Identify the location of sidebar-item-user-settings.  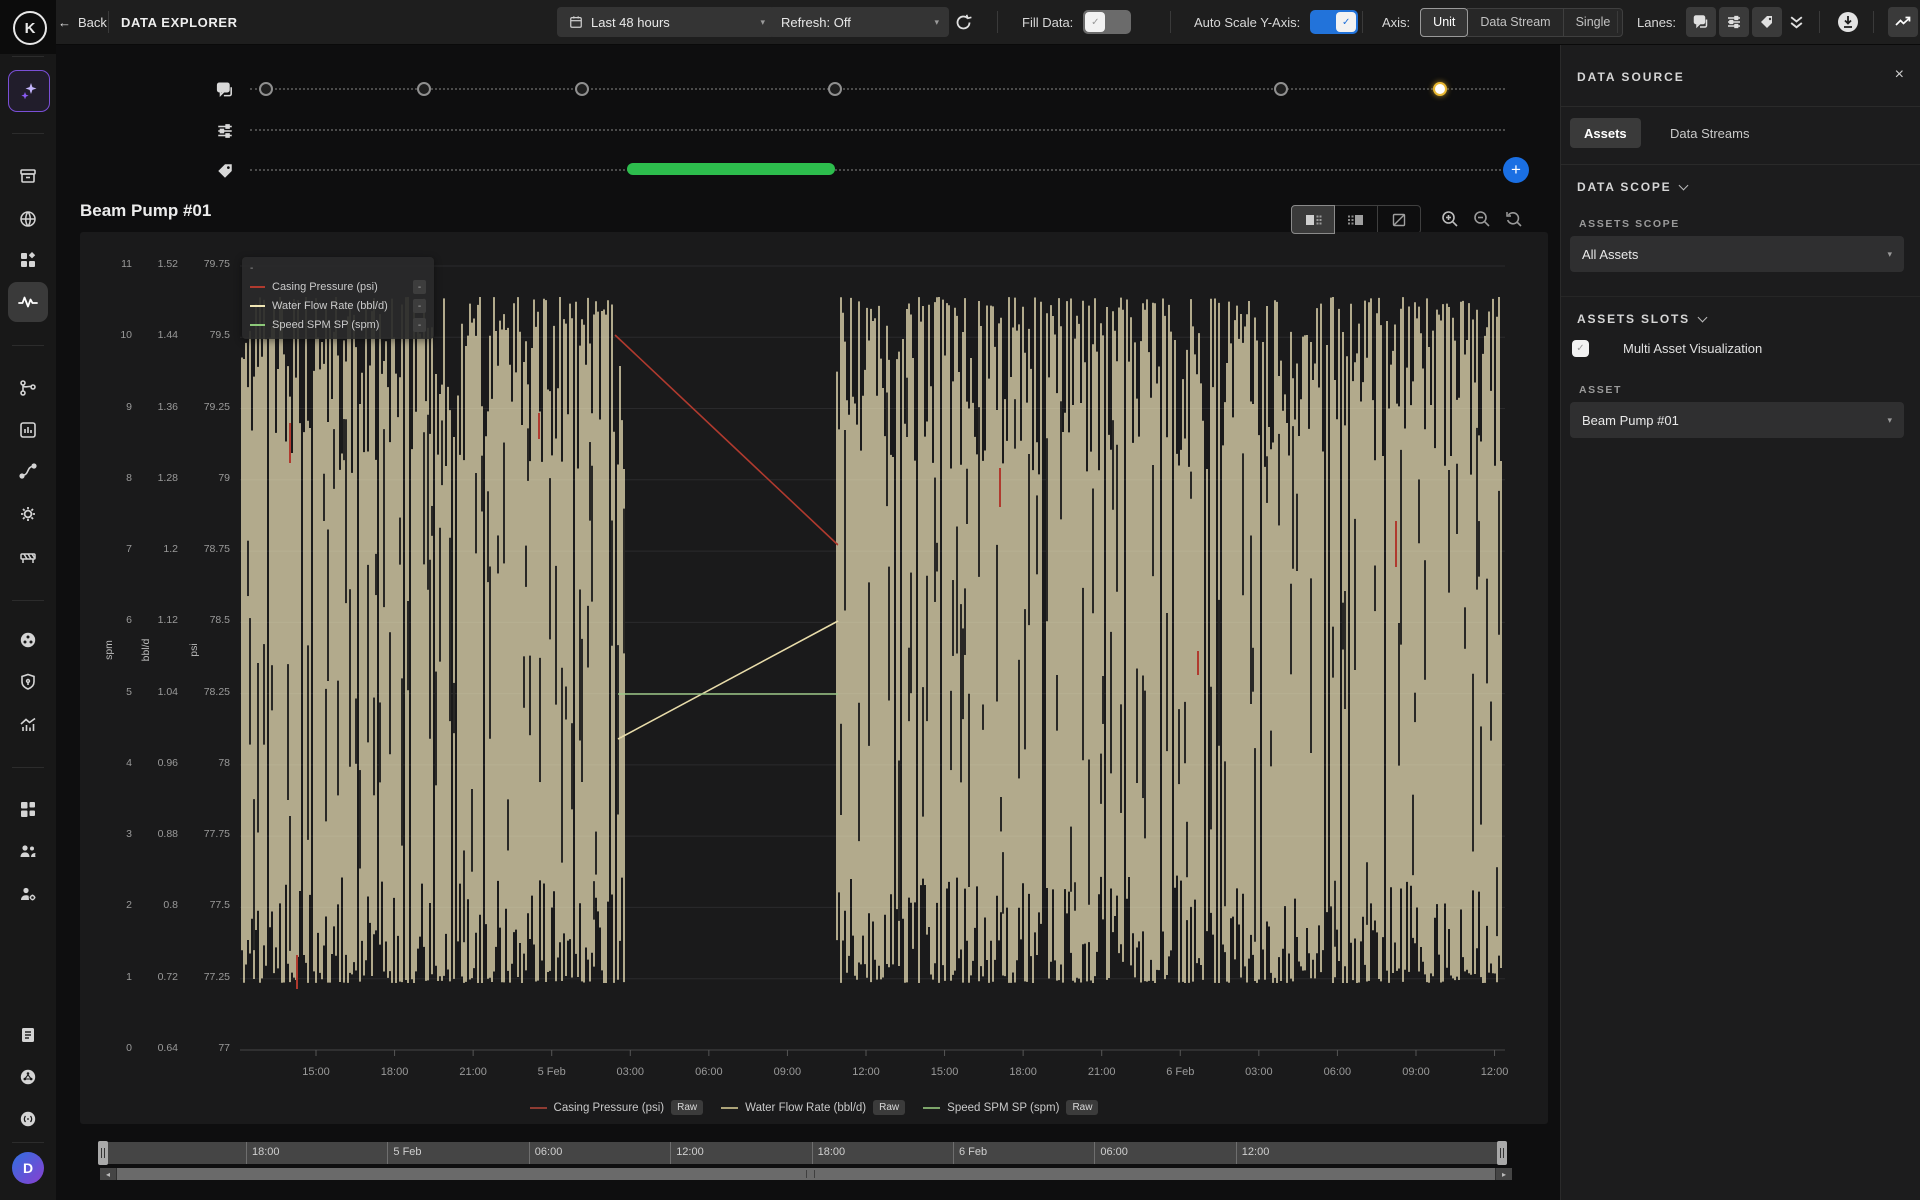
(28, 894).